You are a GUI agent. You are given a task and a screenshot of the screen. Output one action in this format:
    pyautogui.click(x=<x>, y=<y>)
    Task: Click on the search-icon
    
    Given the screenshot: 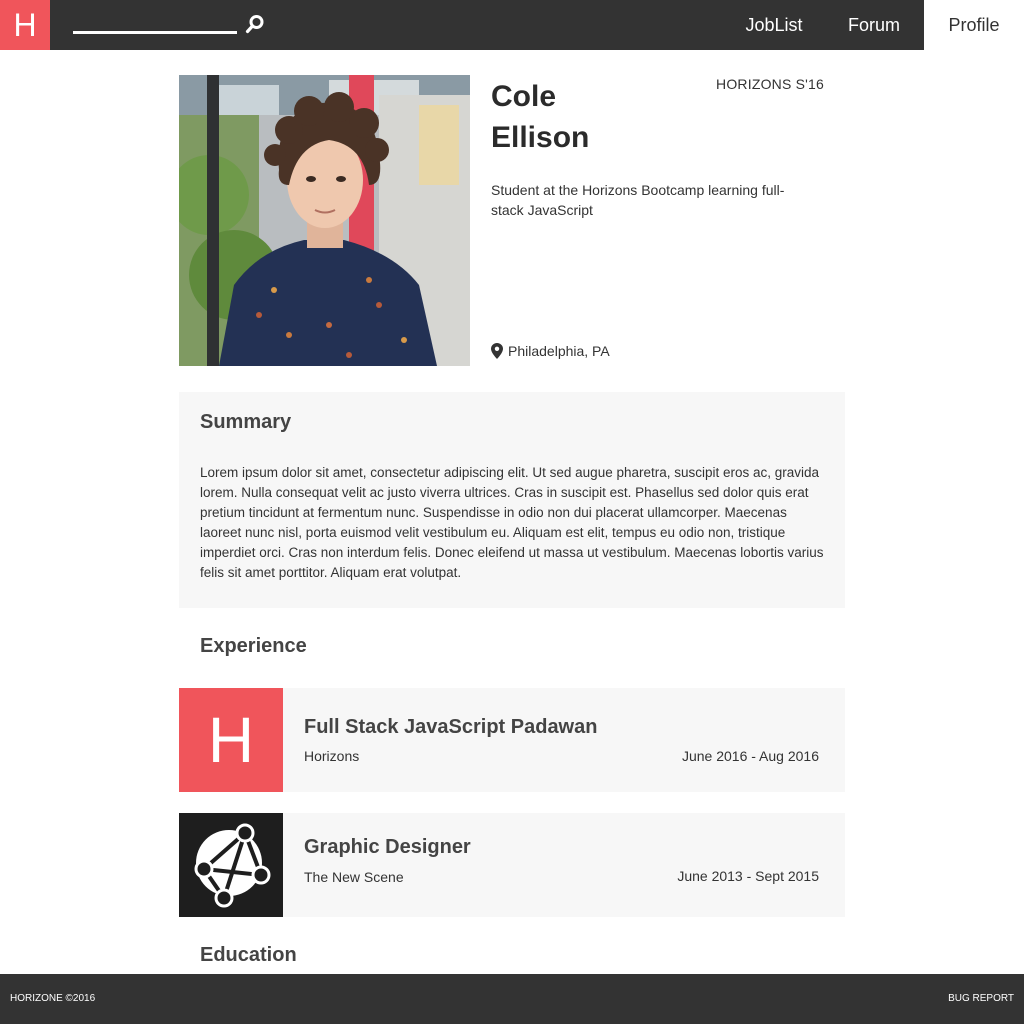 What is the action you would take?
    pyautogui.click(x=255, y=24)
    